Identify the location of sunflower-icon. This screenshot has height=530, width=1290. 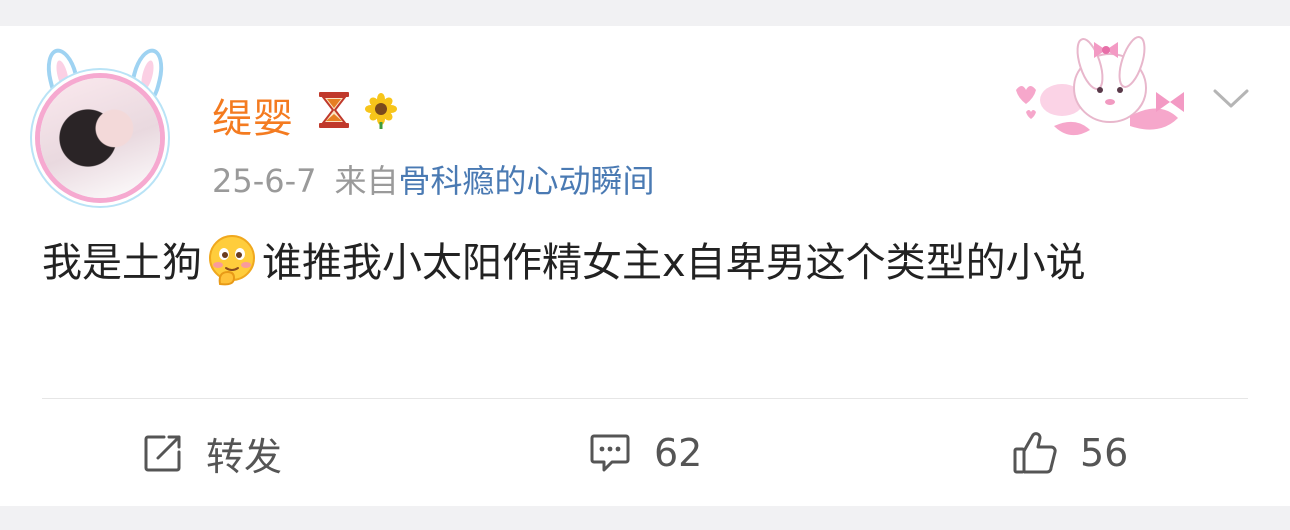
(381, 111).